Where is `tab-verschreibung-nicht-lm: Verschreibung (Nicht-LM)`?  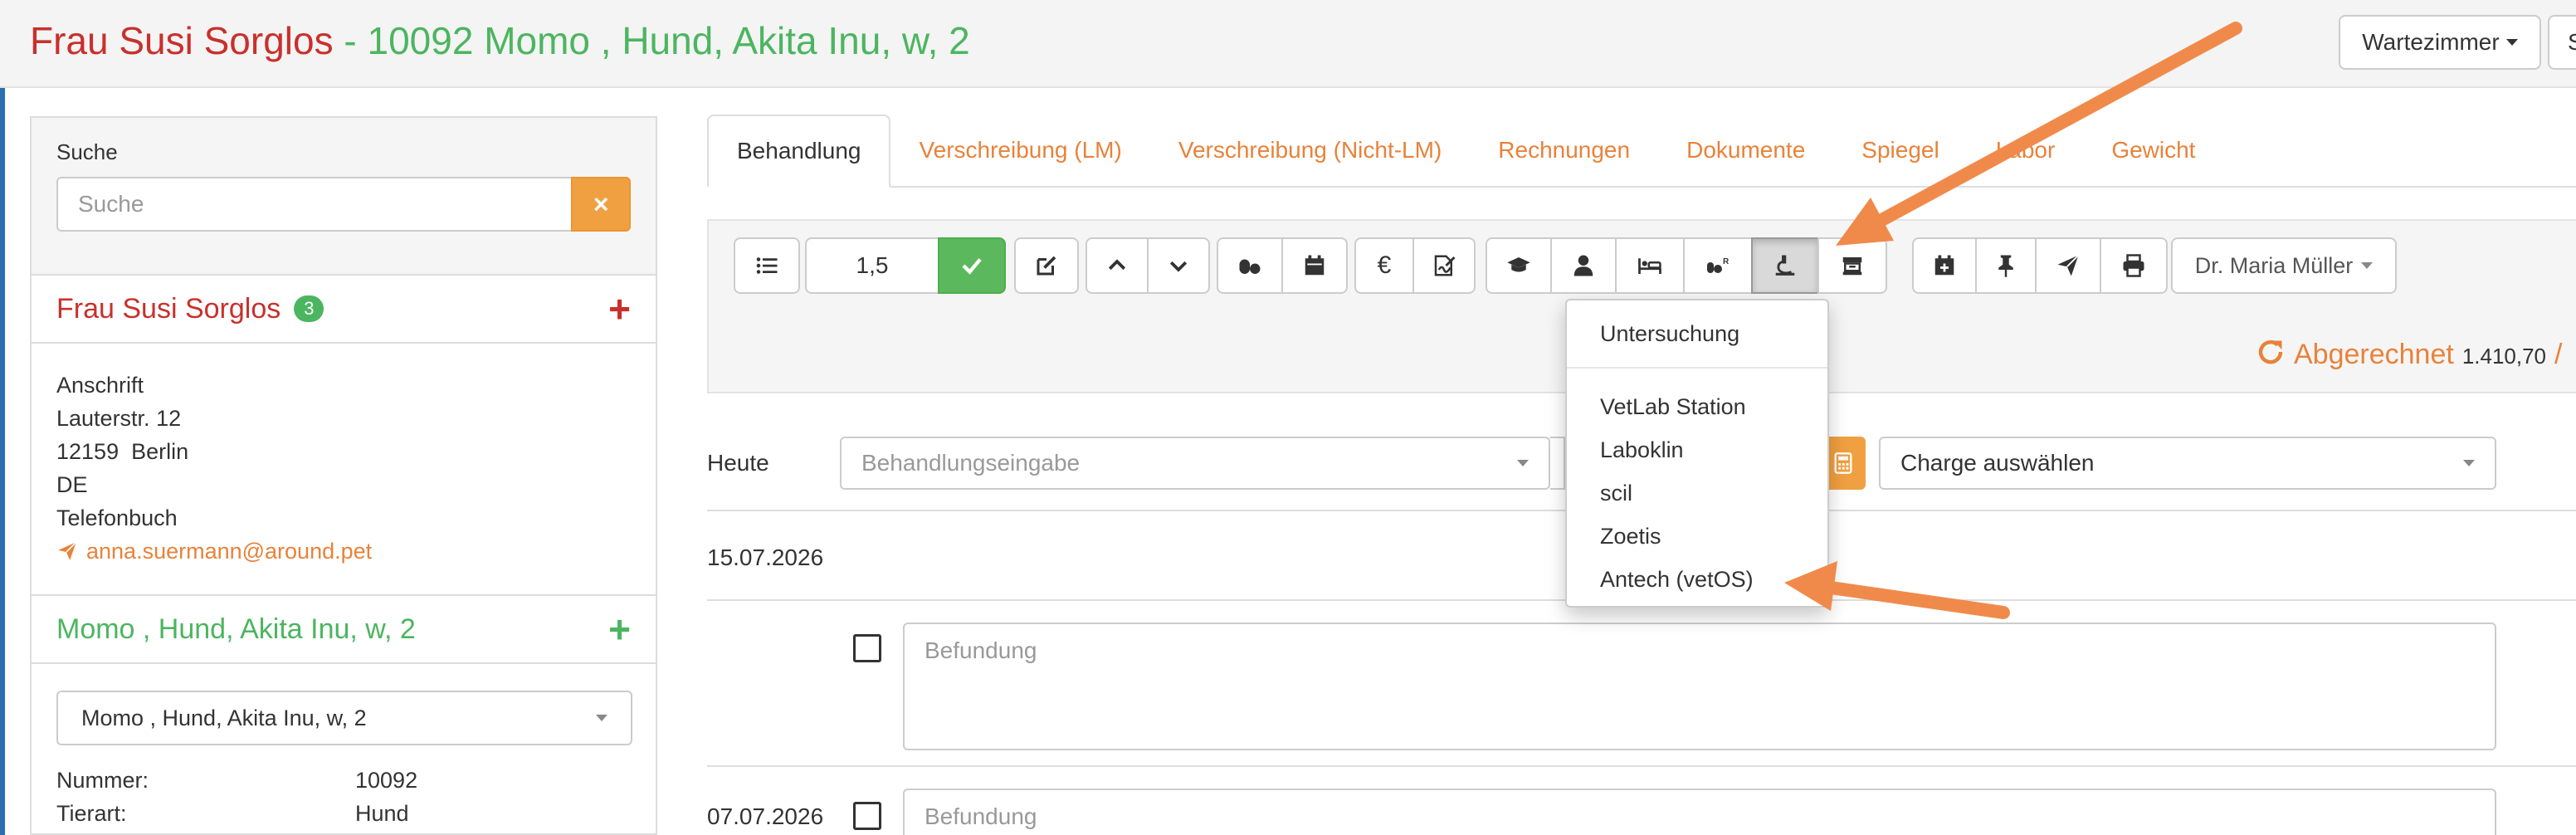
tab-verschreibung-nicht-lm: Verschreibung (Nicht-LM) is located at coordinates (1310, 150).